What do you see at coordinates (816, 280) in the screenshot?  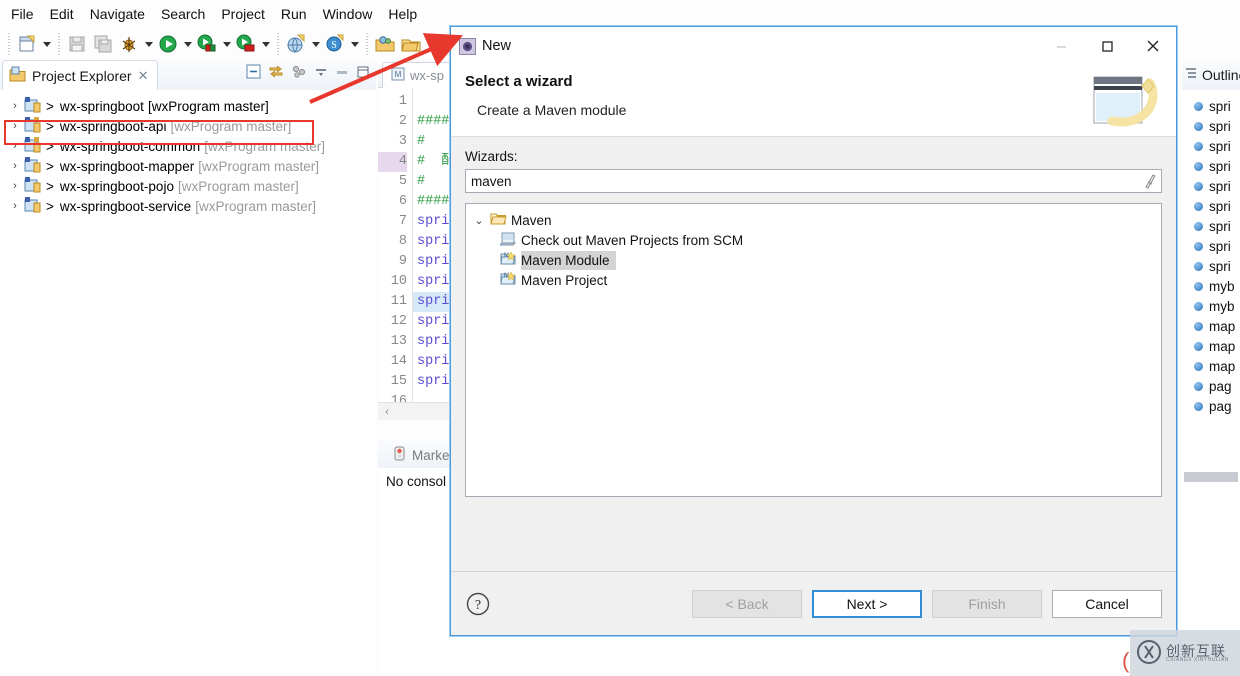 I see `wizard-tree-row-maven-project: M Maven Project` at bounding box center [816, 280].